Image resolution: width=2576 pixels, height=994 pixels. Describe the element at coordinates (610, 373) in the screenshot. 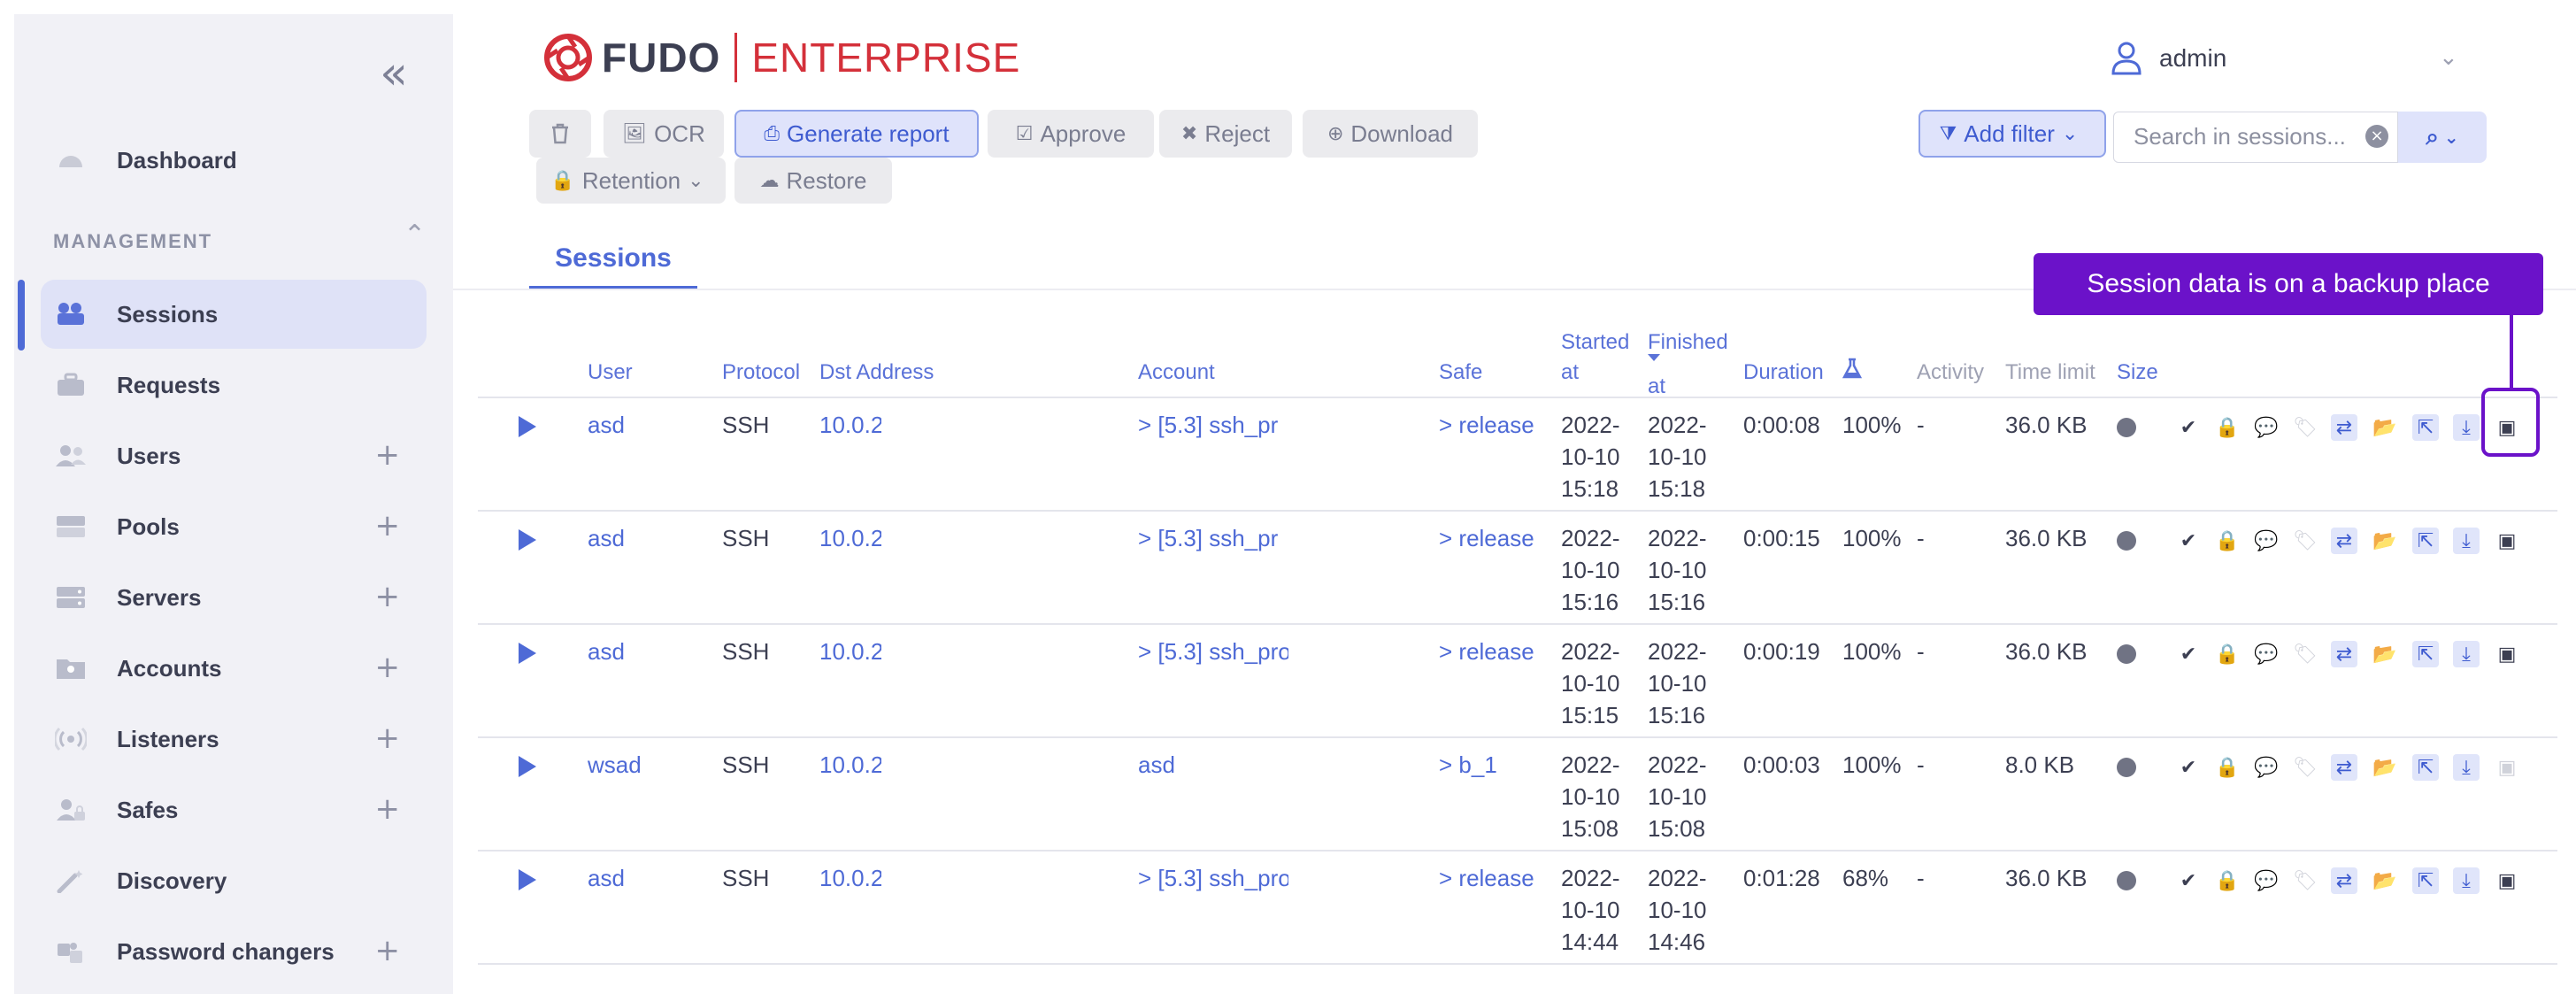

I see `column-header-user: User` at that location.